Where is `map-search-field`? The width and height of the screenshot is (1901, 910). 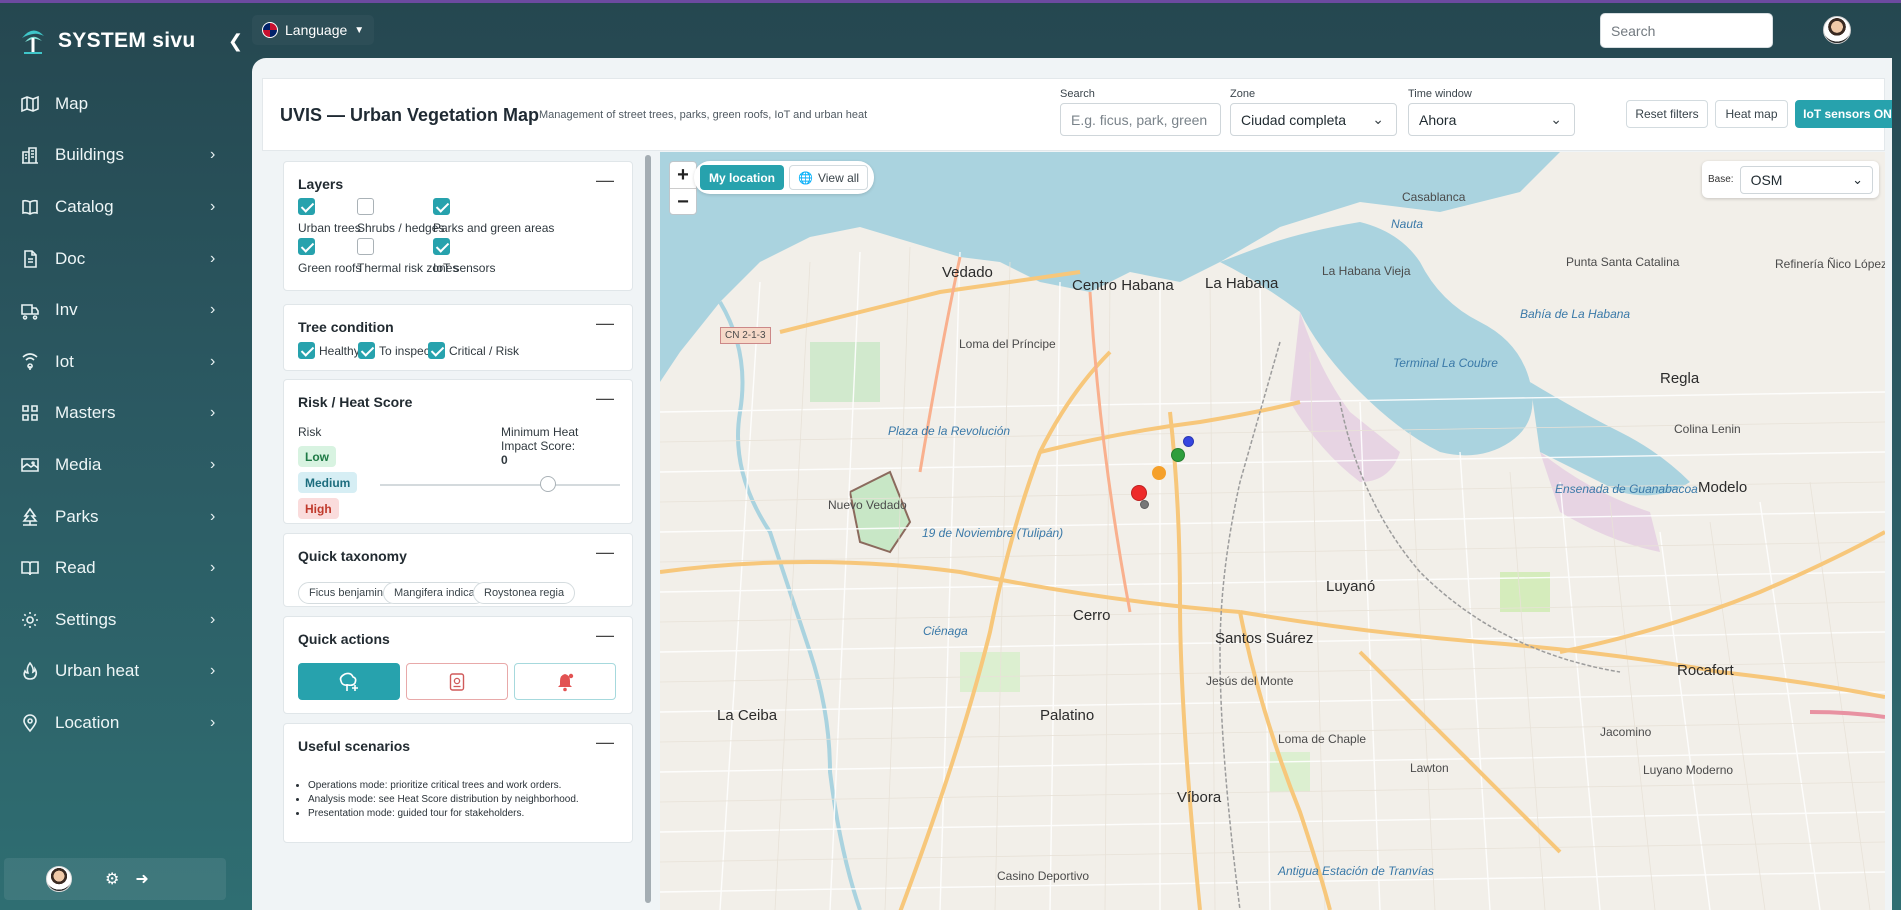
map-search-field is located at coordinates (1140, 119).